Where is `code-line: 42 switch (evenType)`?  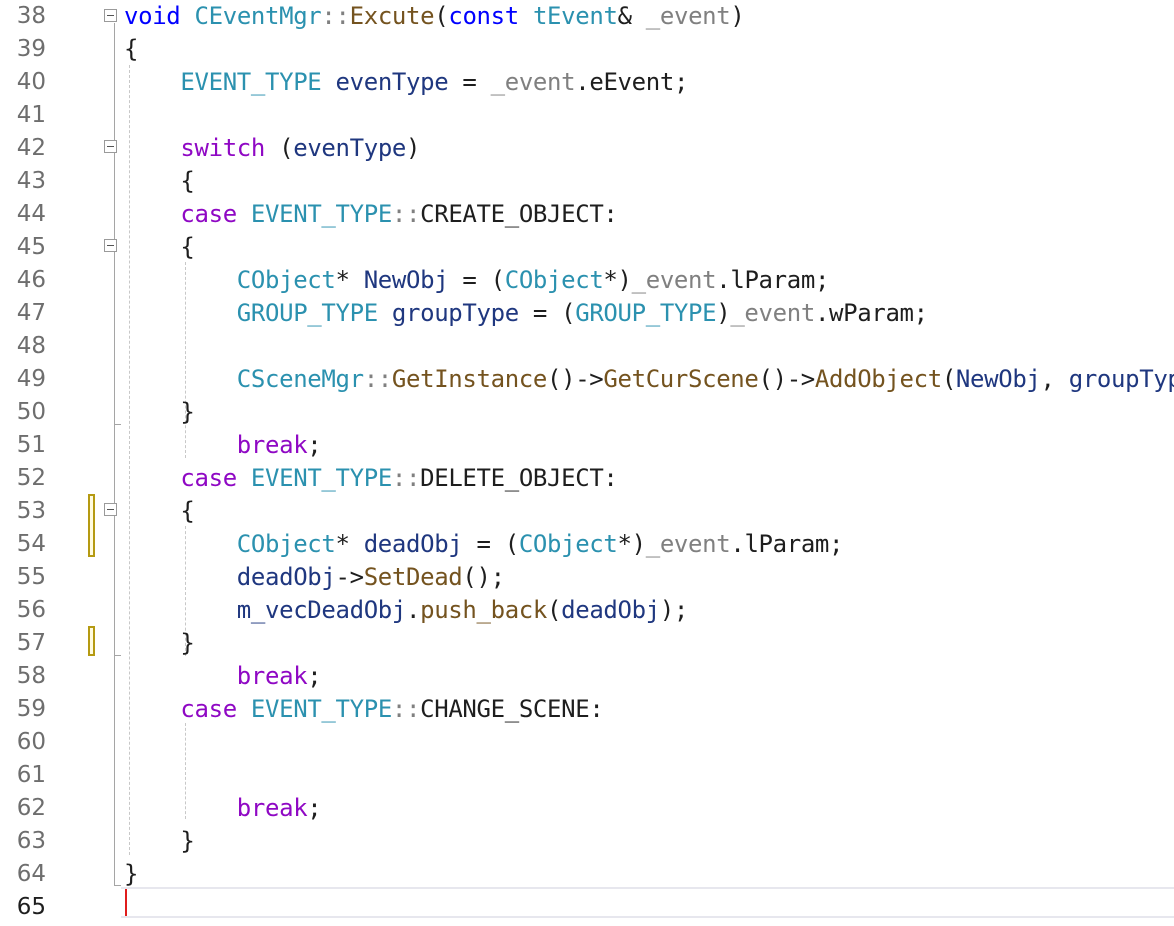 code-line: 42 switch (evenType) is located at coordinates (587, 148).